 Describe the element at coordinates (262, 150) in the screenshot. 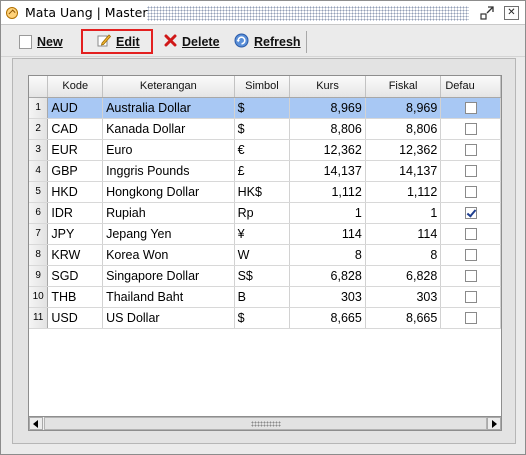

I see `cell-simbol: €` at that location.